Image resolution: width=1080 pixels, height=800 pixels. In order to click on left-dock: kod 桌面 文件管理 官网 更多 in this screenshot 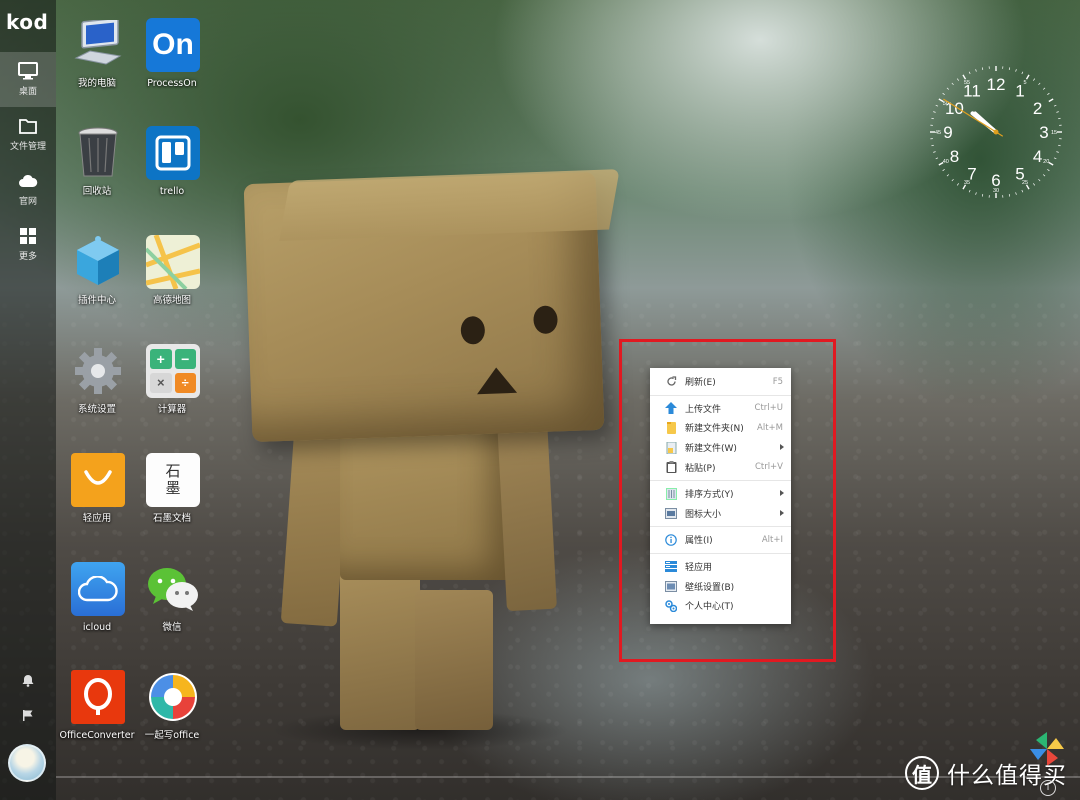, I will do `click(28, 400)`.